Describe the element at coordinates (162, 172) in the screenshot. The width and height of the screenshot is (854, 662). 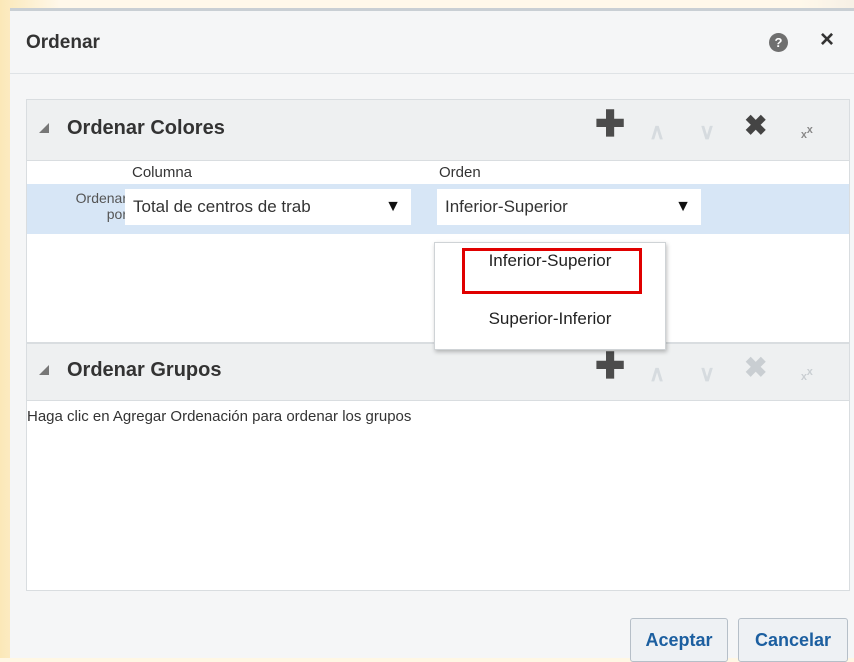
I see `column-header: Columna` at that location.